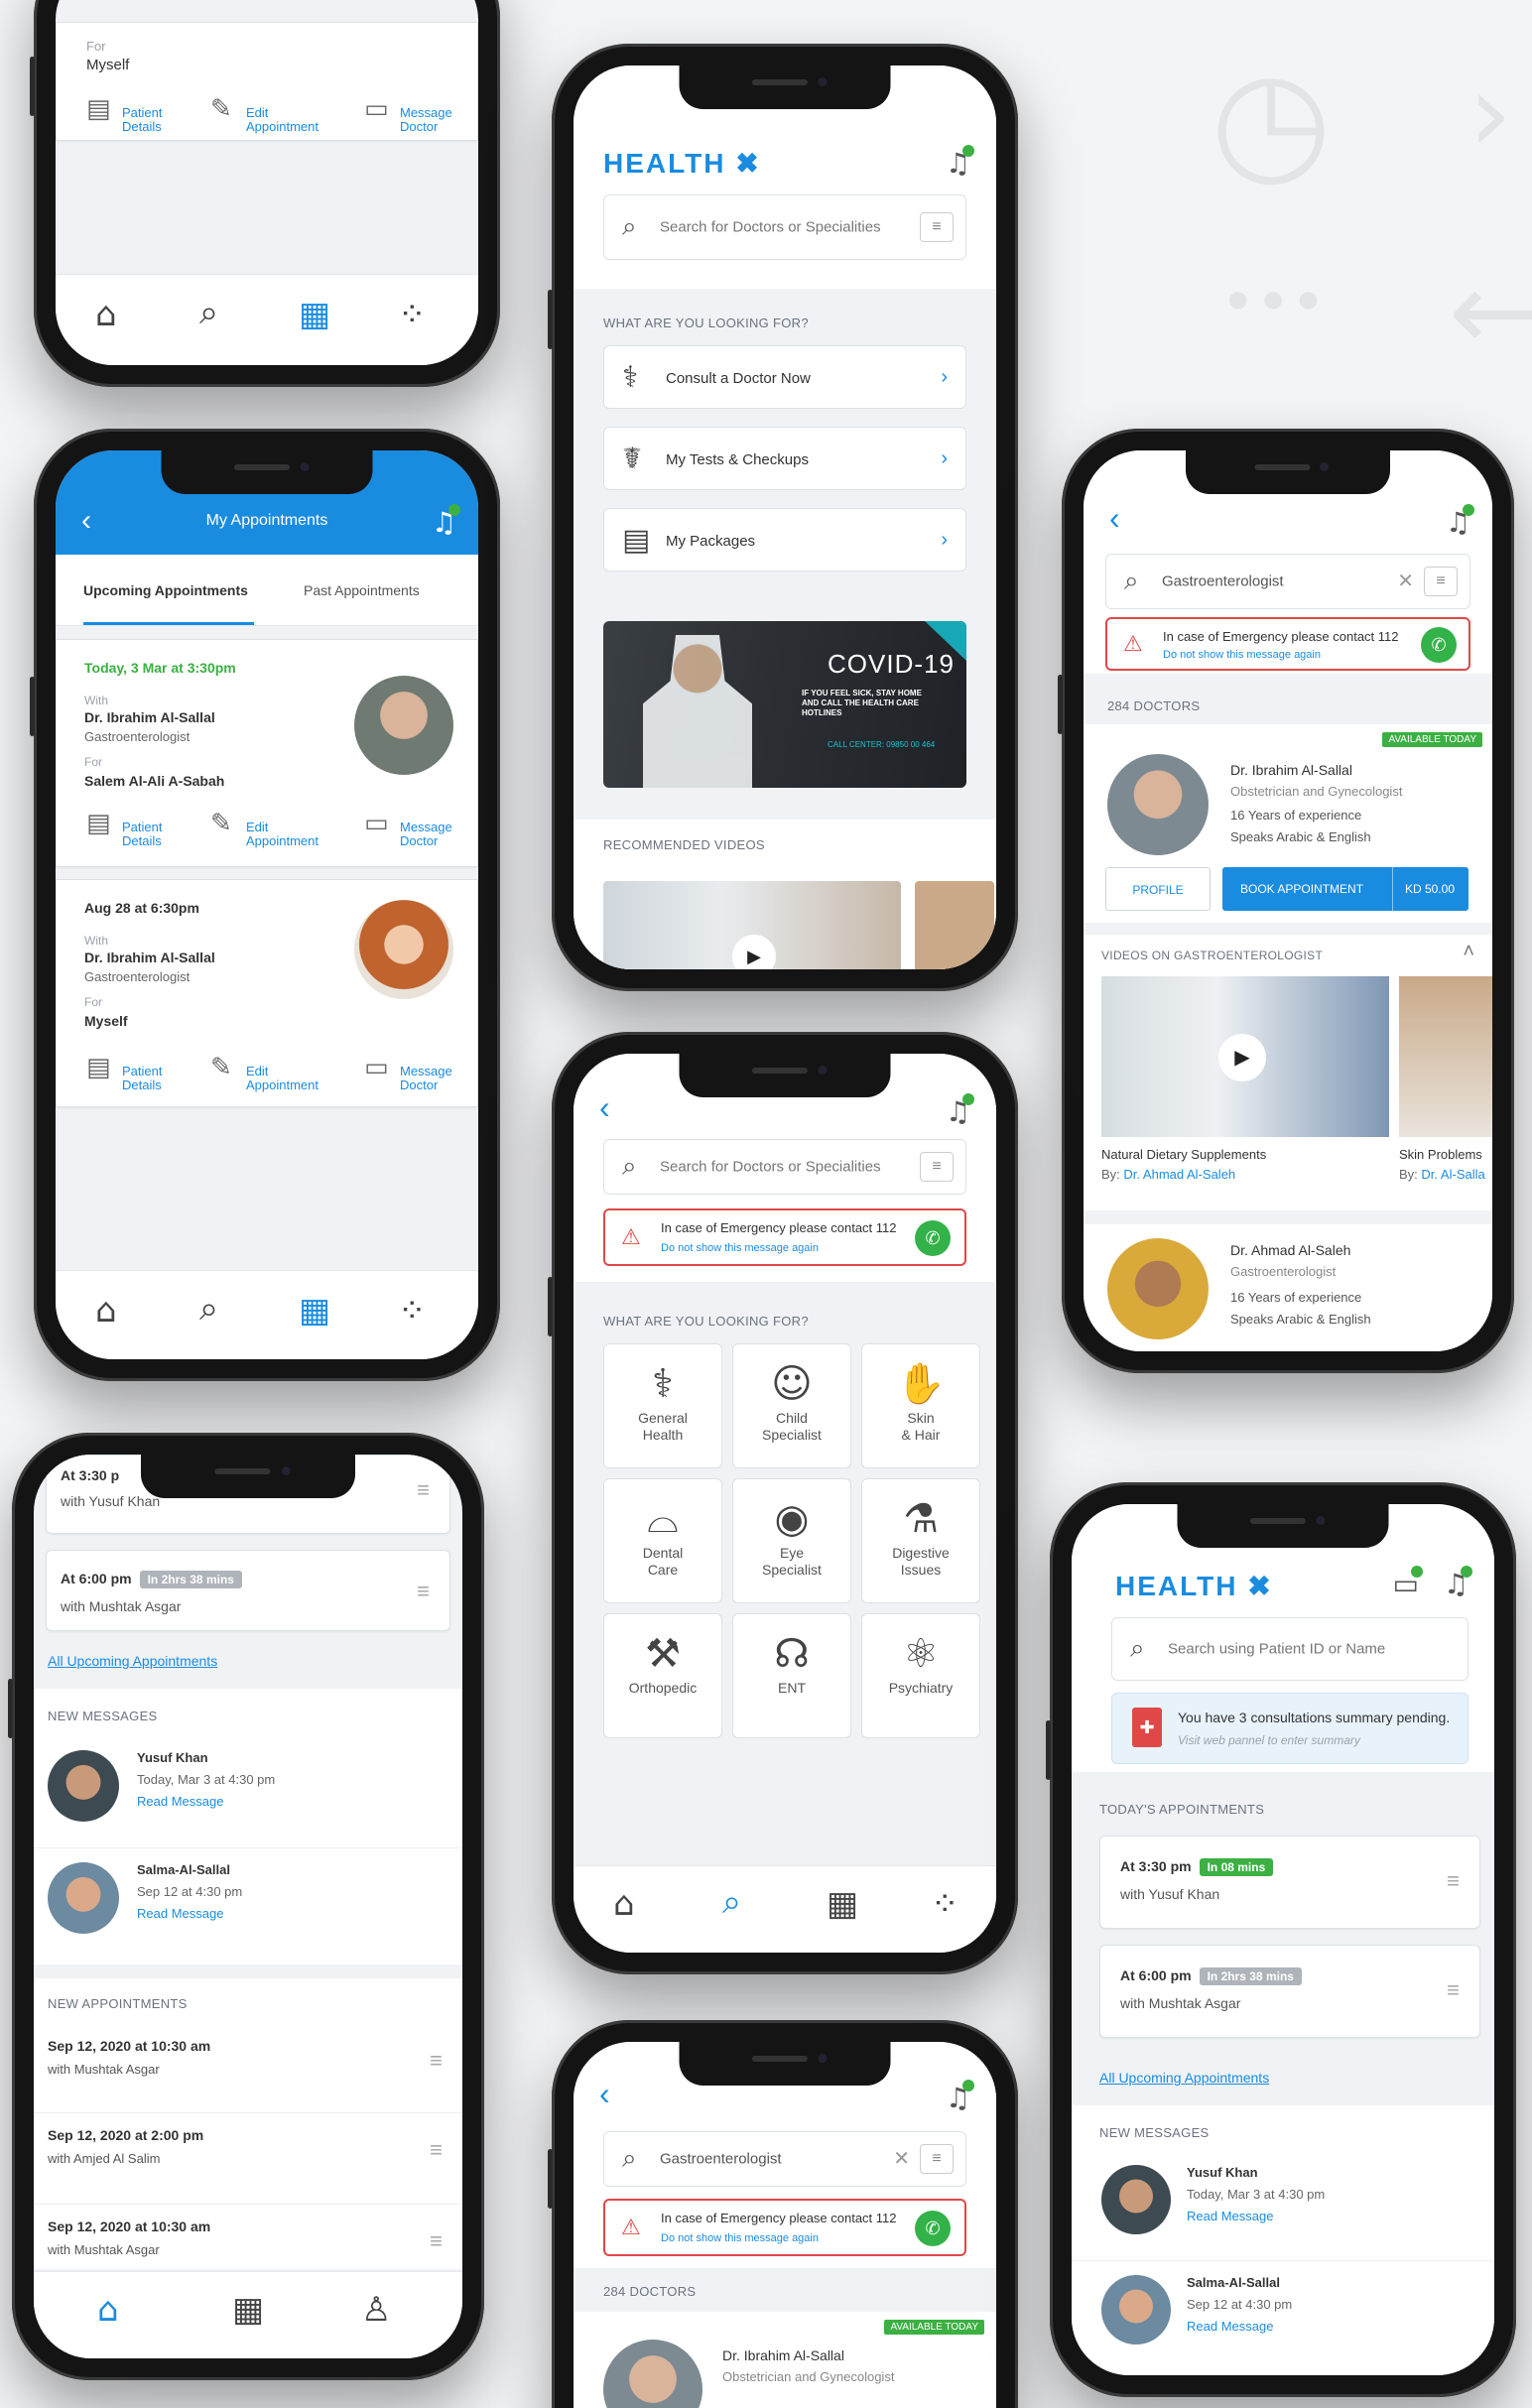 This screenshot has height=2408, width=1532. What do you see at coordinates (1440, 1154) in the screenshot?
I see `video-title: Skin Problems` at bounding box center [1440, 1154].